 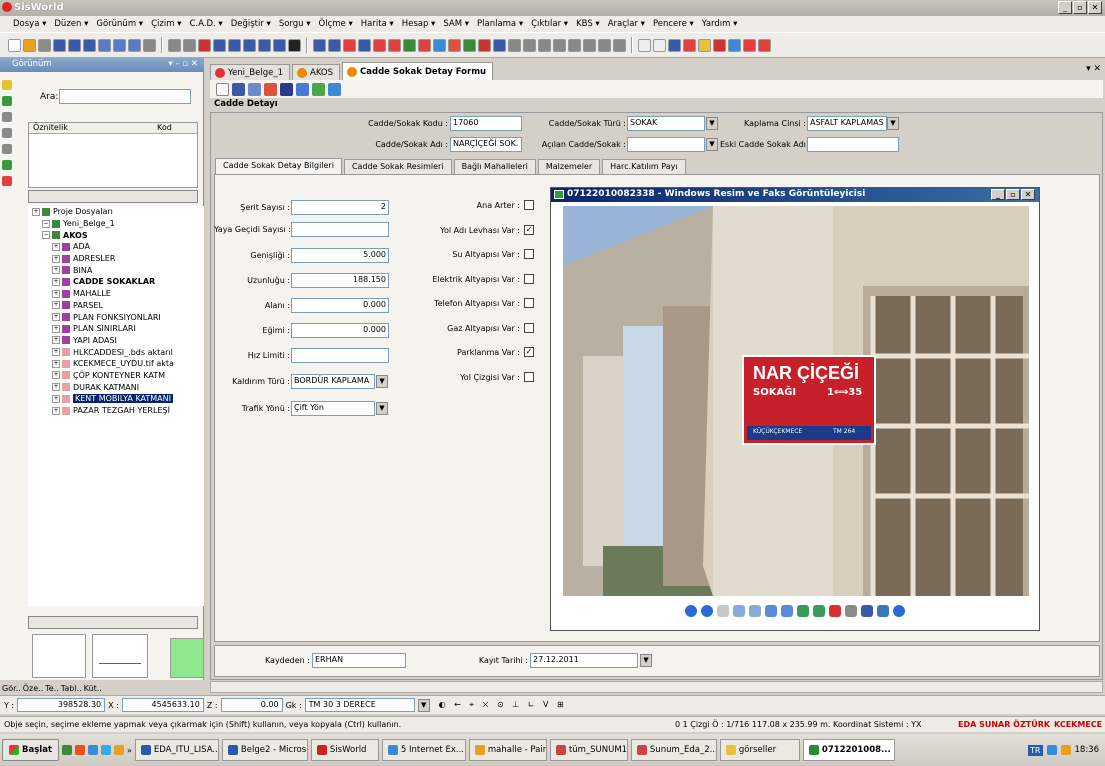 I want to click on horizontal-scrollbar, so click(x=113, y=196).